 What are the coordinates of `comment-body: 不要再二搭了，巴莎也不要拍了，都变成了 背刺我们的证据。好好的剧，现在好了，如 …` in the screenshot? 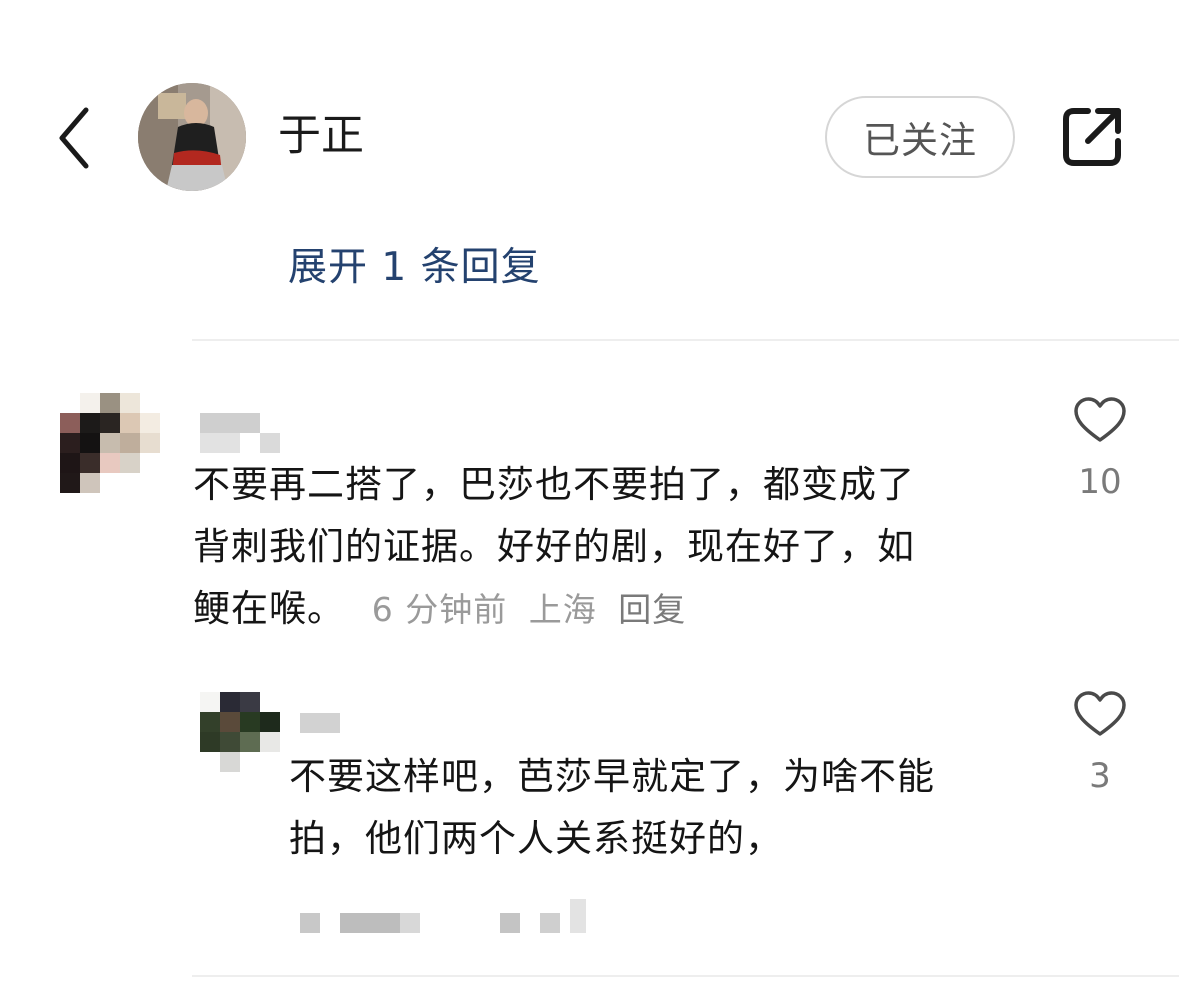 It's located at (618, 547).